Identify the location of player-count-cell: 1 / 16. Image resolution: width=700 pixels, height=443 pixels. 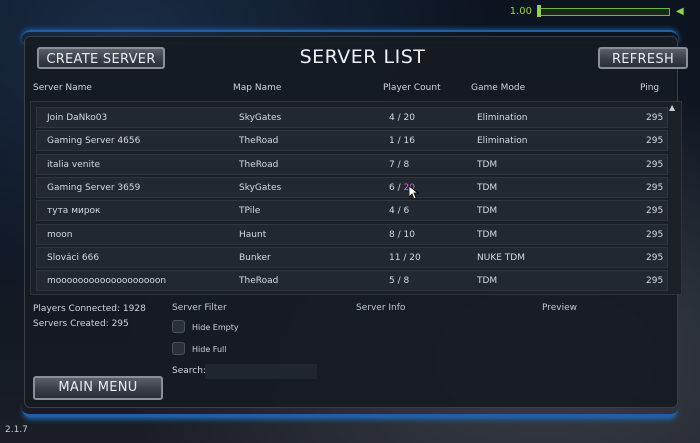
(402, 141).